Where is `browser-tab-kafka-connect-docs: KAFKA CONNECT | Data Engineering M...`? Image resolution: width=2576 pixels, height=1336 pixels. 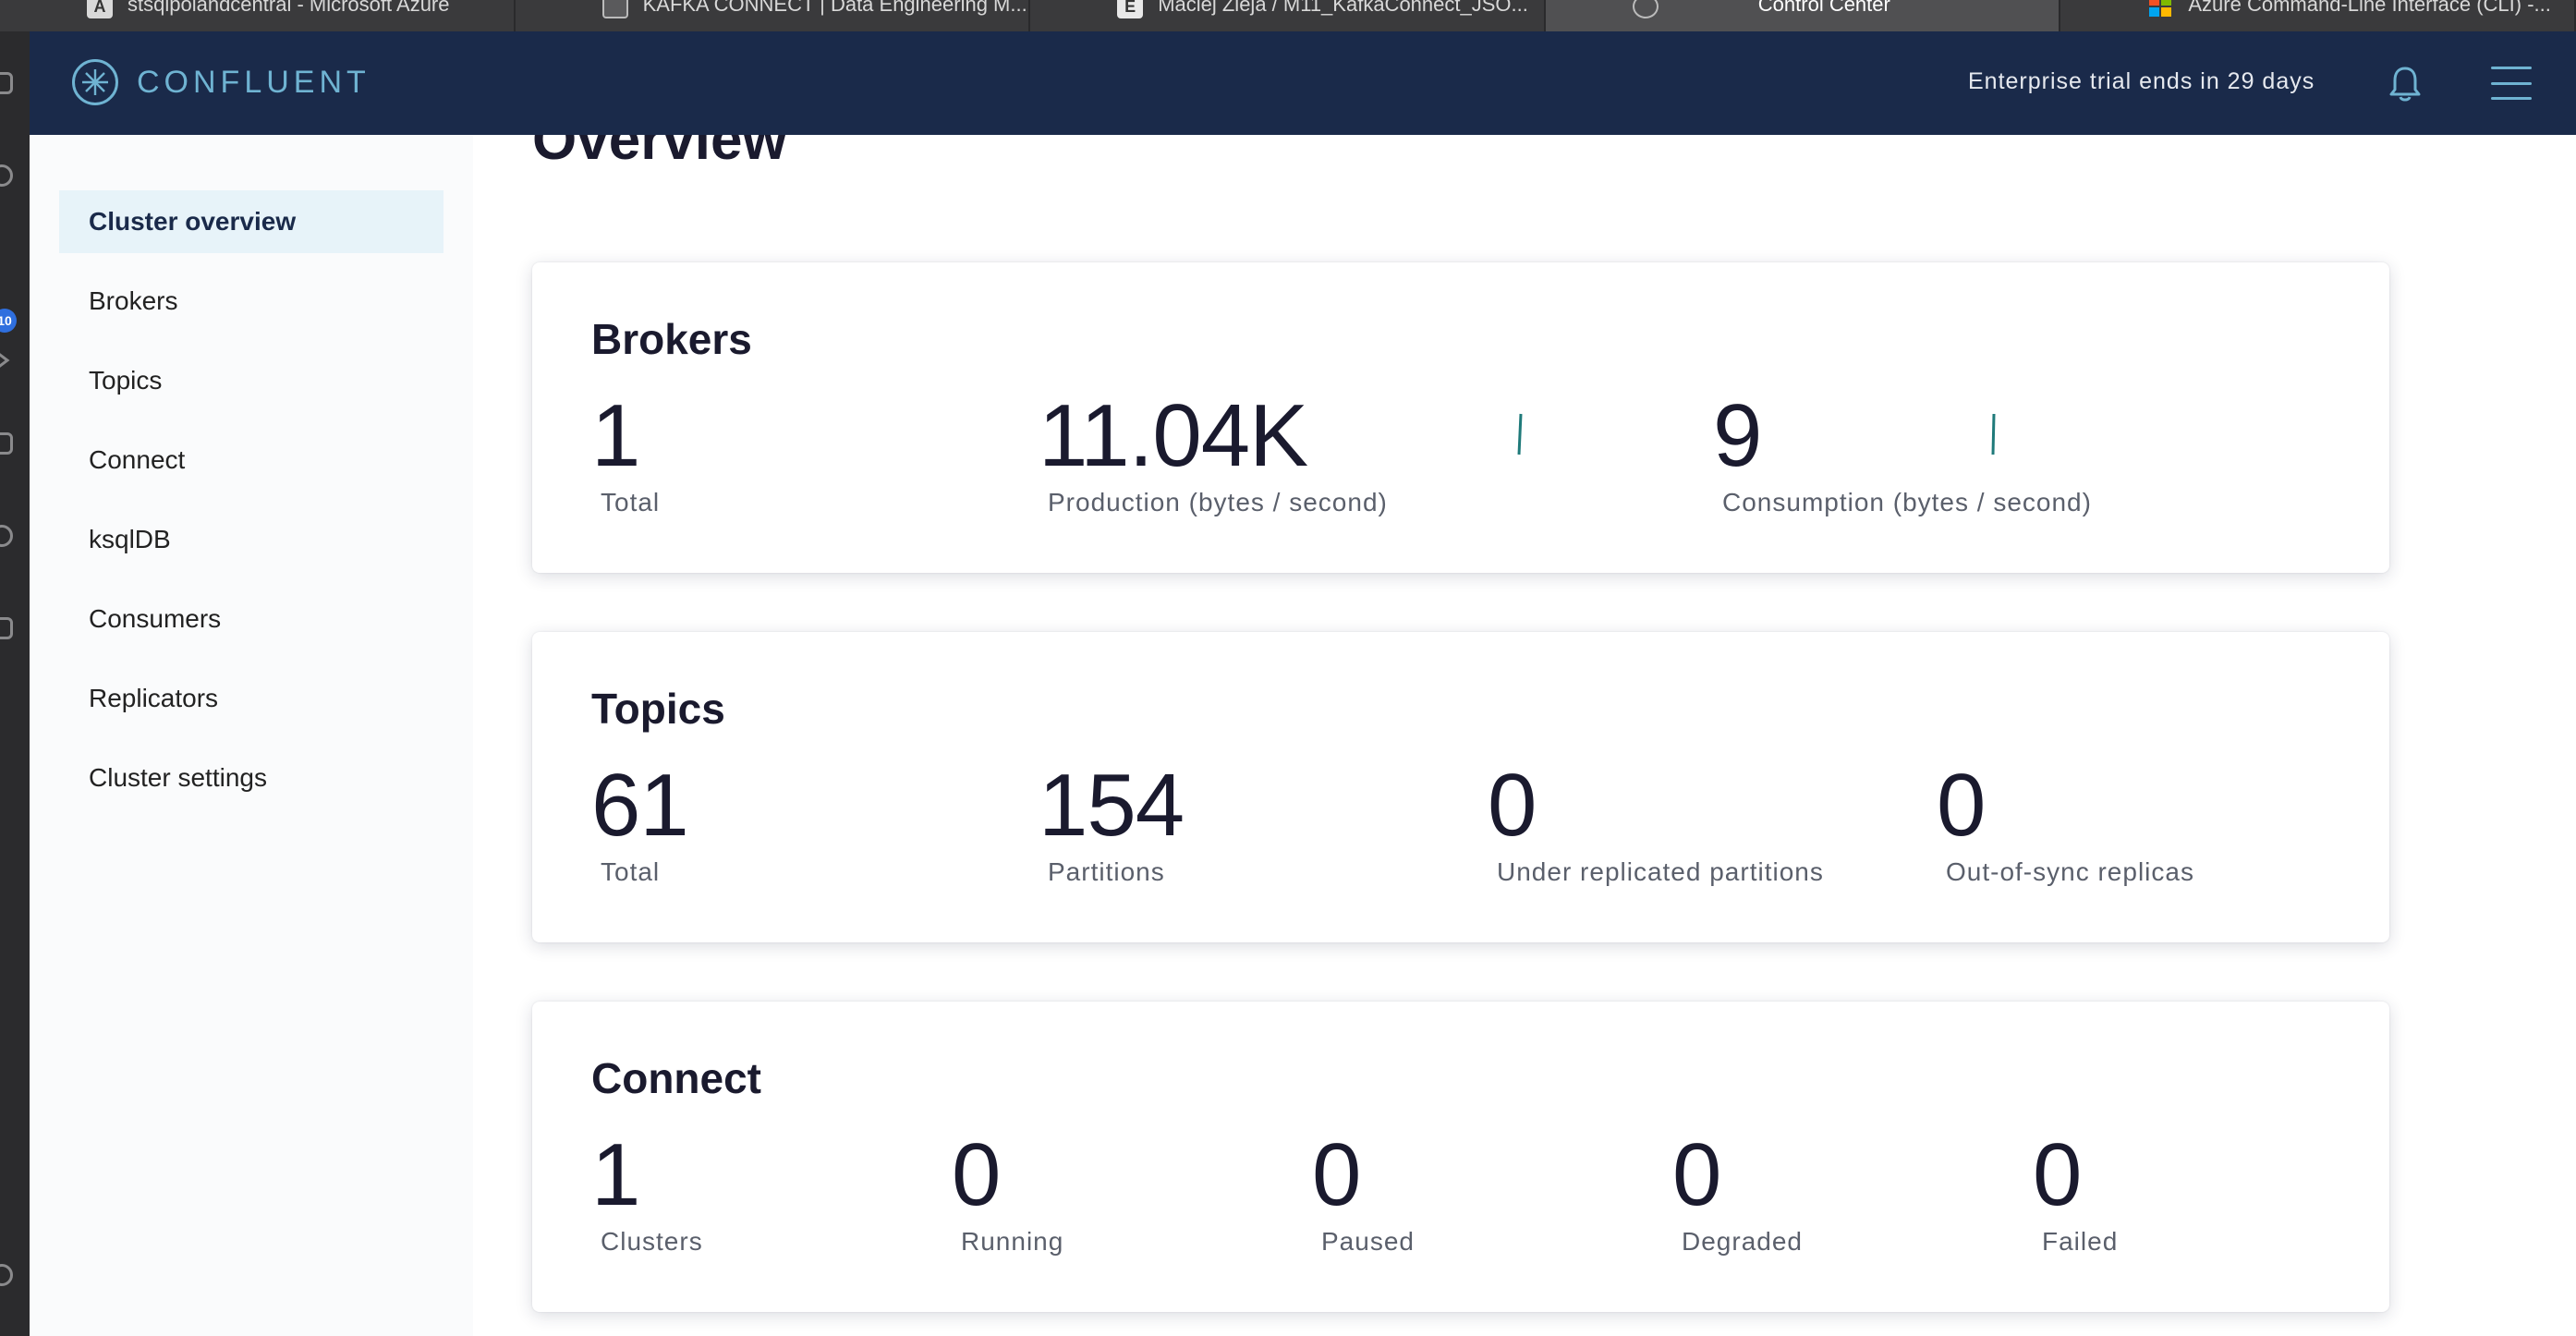 browser-tab-kafka-connect-docs: KAFKA CONNECT | Data Engineering M... is located at coordinates (773, 15).